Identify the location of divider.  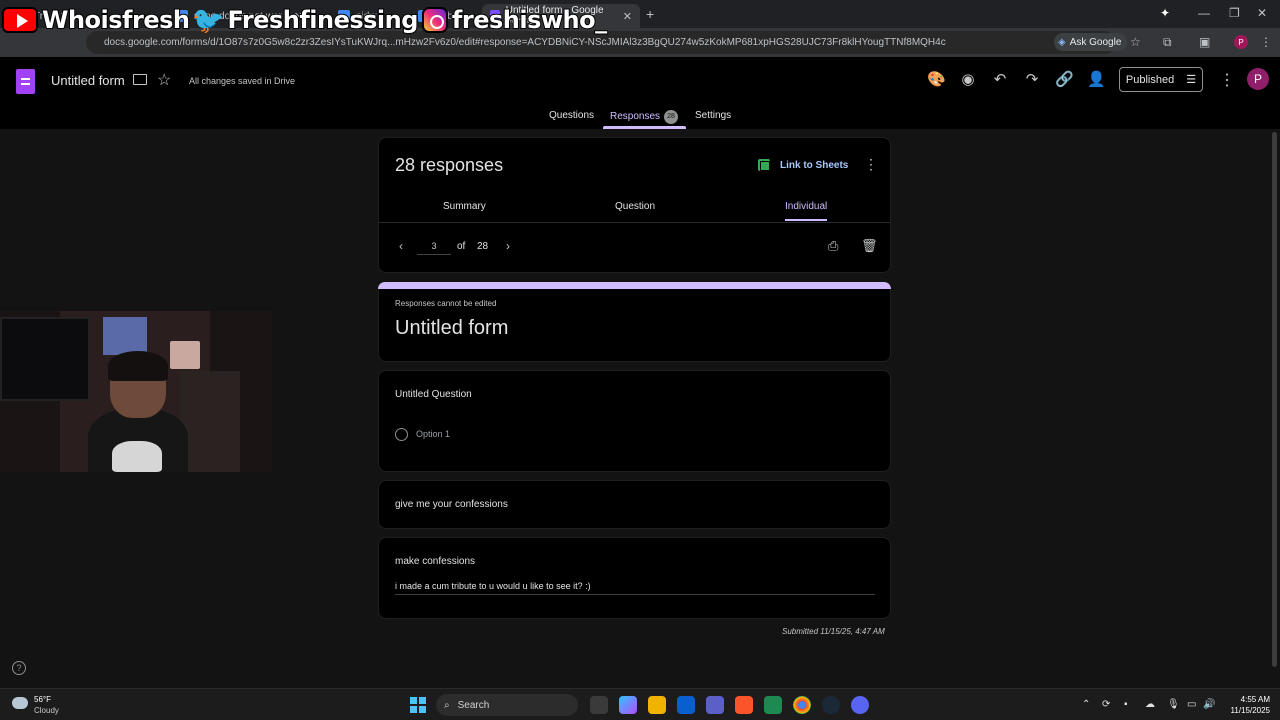
(634, 222).